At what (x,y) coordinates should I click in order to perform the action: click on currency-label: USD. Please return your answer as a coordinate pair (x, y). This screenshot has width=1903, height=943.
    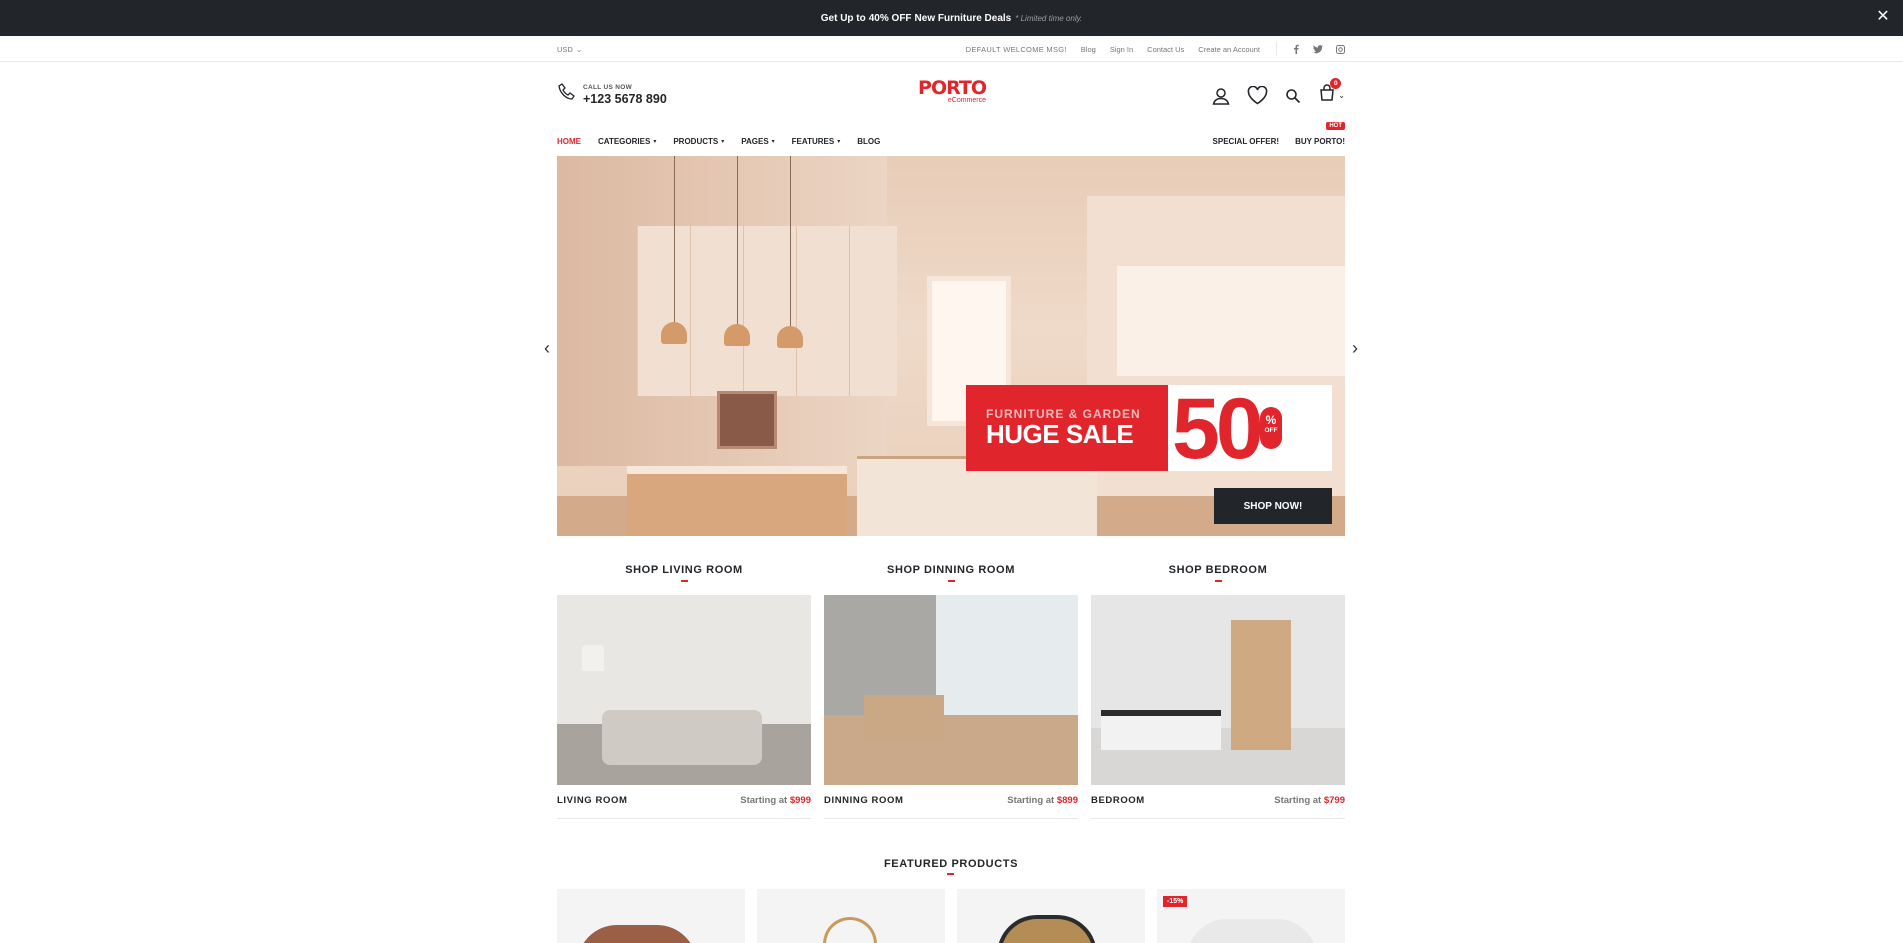
    Looking at the image, I should click on (565, 49).